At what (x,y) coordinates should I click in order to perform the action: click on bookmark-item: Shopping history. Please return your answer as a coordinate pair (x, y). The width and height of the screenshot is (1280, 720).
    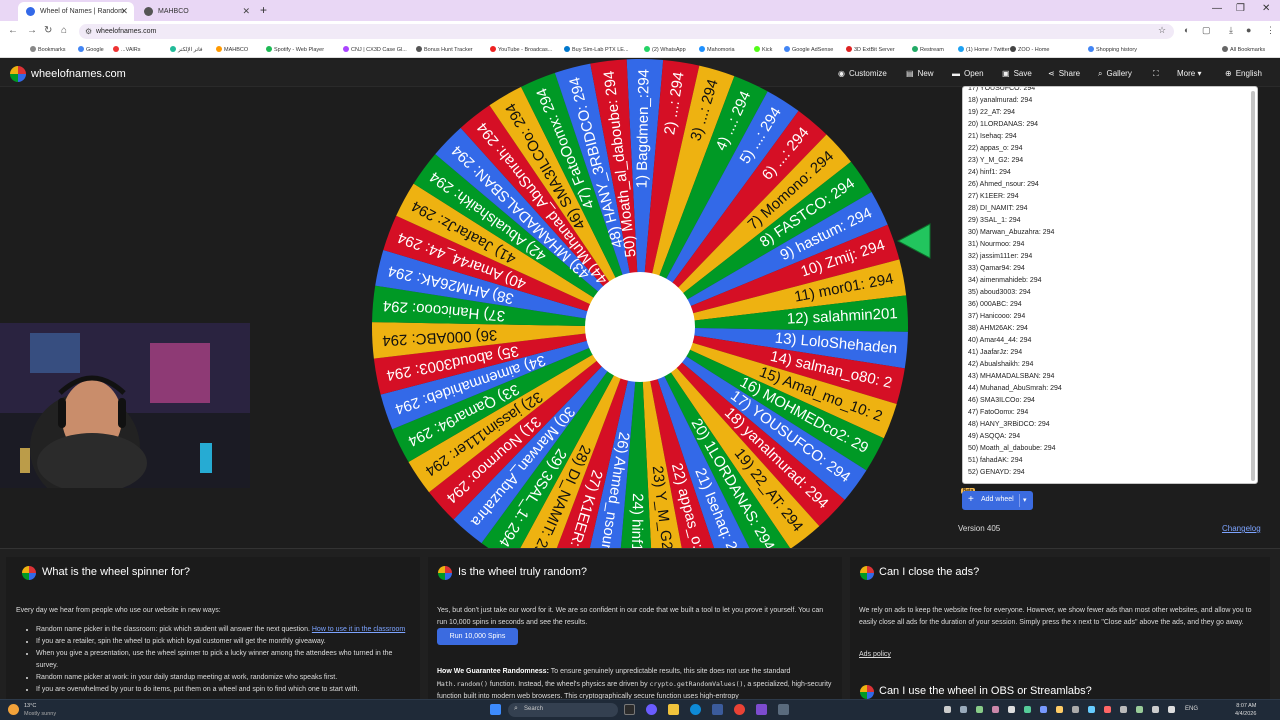
    Looking at the image, I should click on (1112, 49).